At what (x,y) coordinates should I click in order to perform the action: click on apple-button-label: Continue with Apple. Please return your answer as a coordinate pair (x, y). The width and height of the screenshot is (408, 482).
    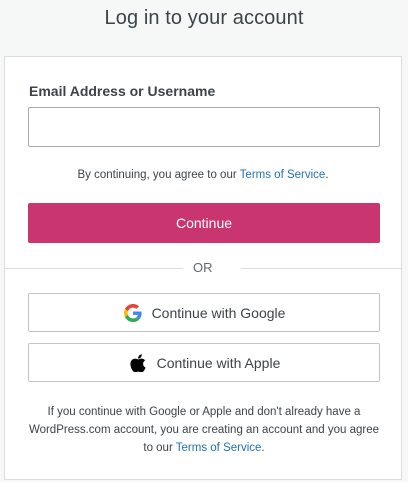
    Looking at the image, I should click on (218, 362).